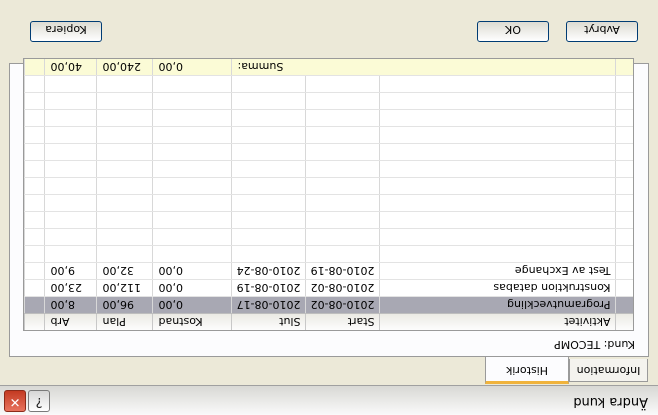 This screenshot has width=658, height=415. I want to click on column-header: Slut, so click(269, 321).